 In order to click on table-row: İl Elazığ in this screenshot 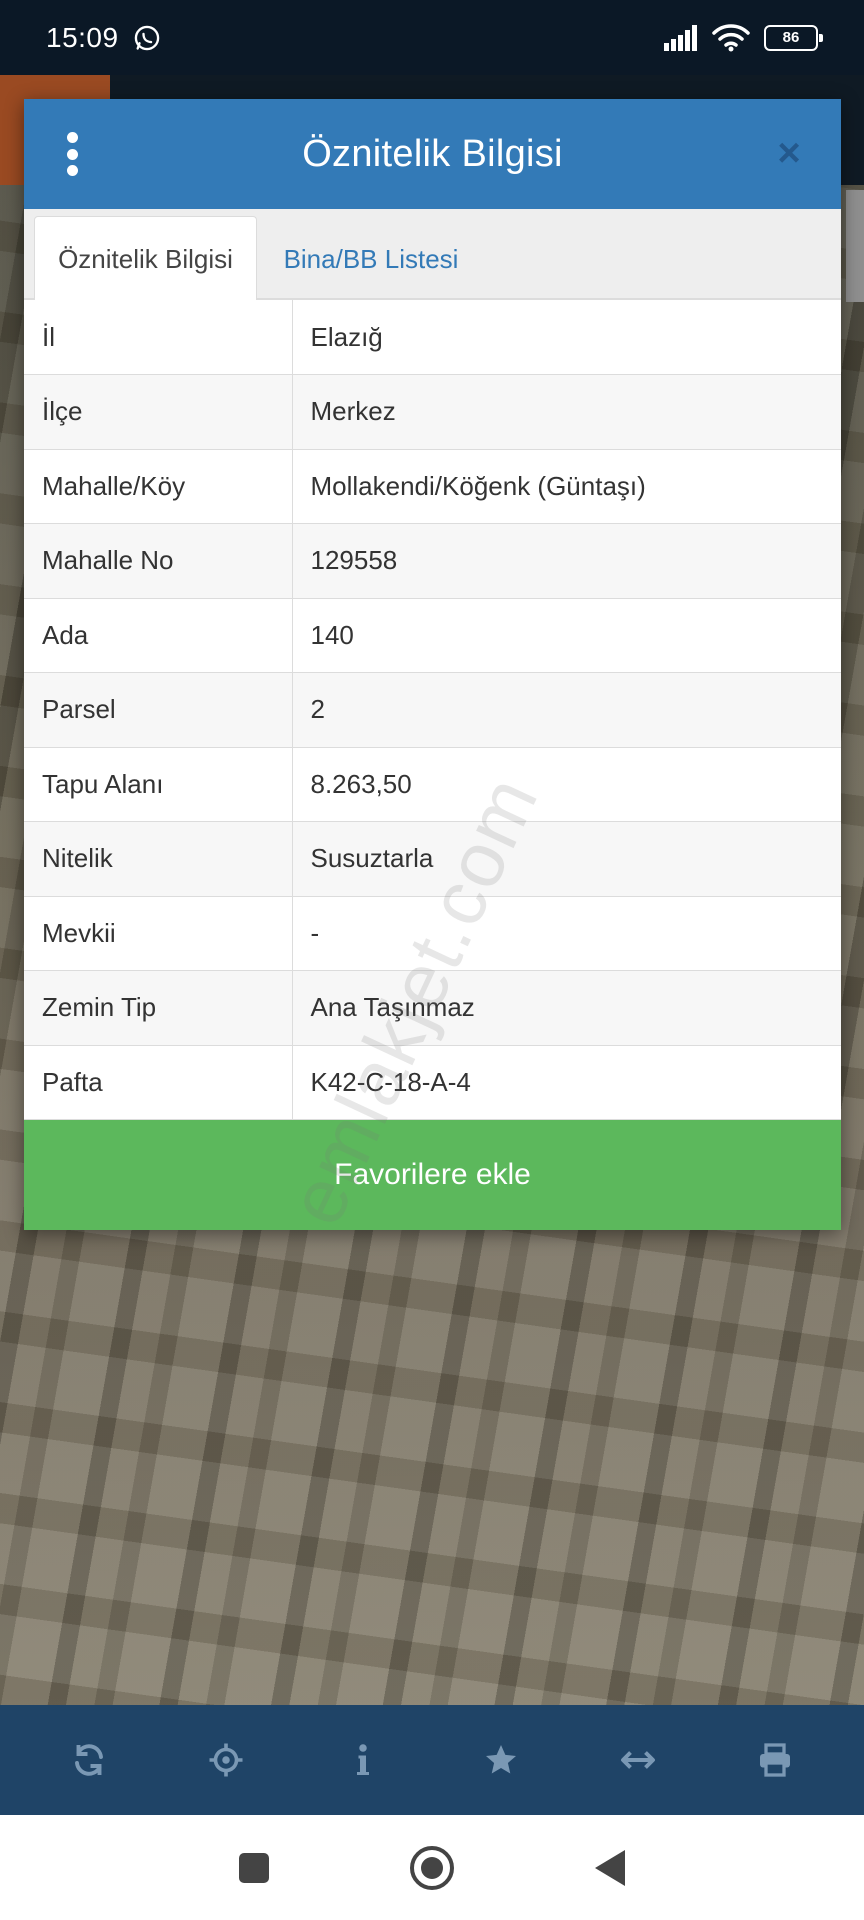, I will do `click(432, 337)`.